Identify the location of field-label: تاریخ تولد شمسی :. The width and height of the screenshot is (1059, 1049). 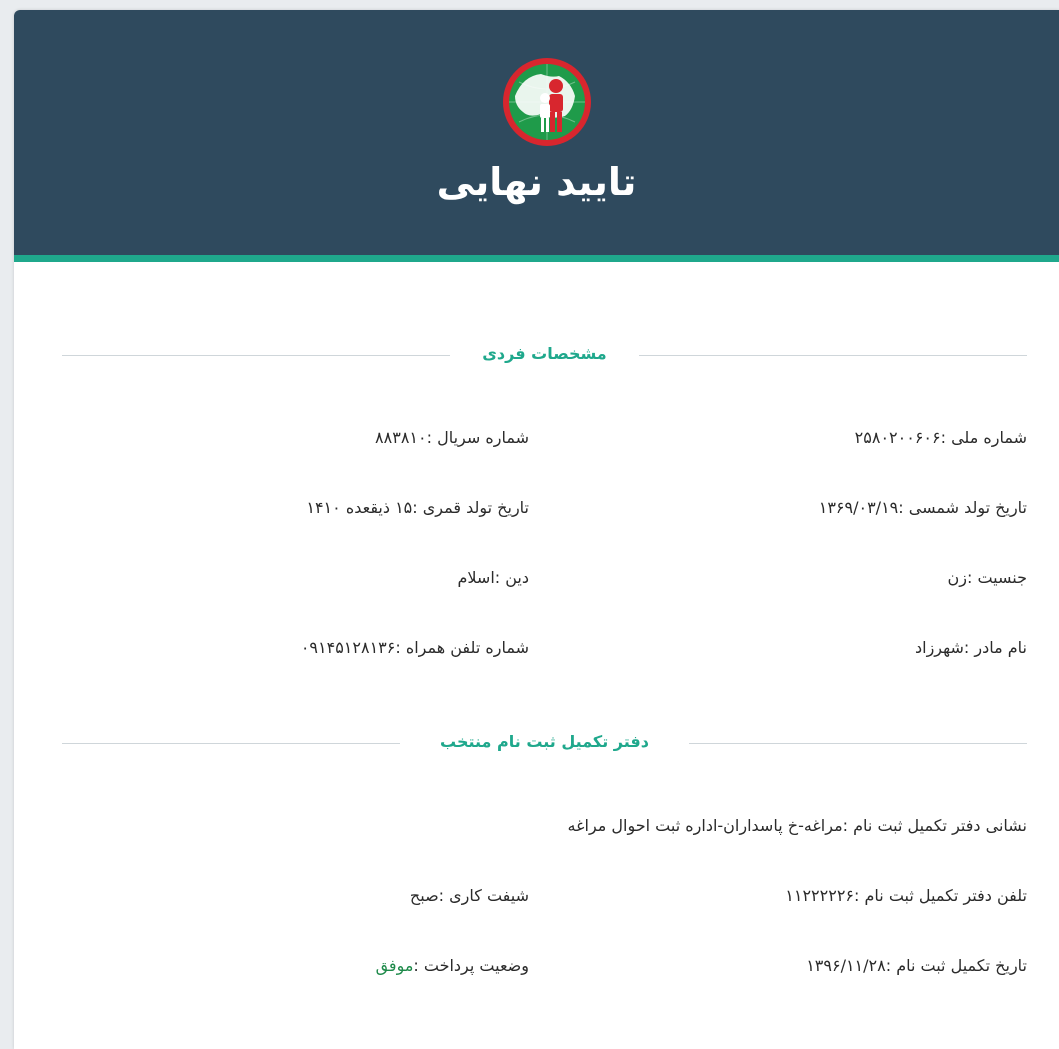
(962, 507).